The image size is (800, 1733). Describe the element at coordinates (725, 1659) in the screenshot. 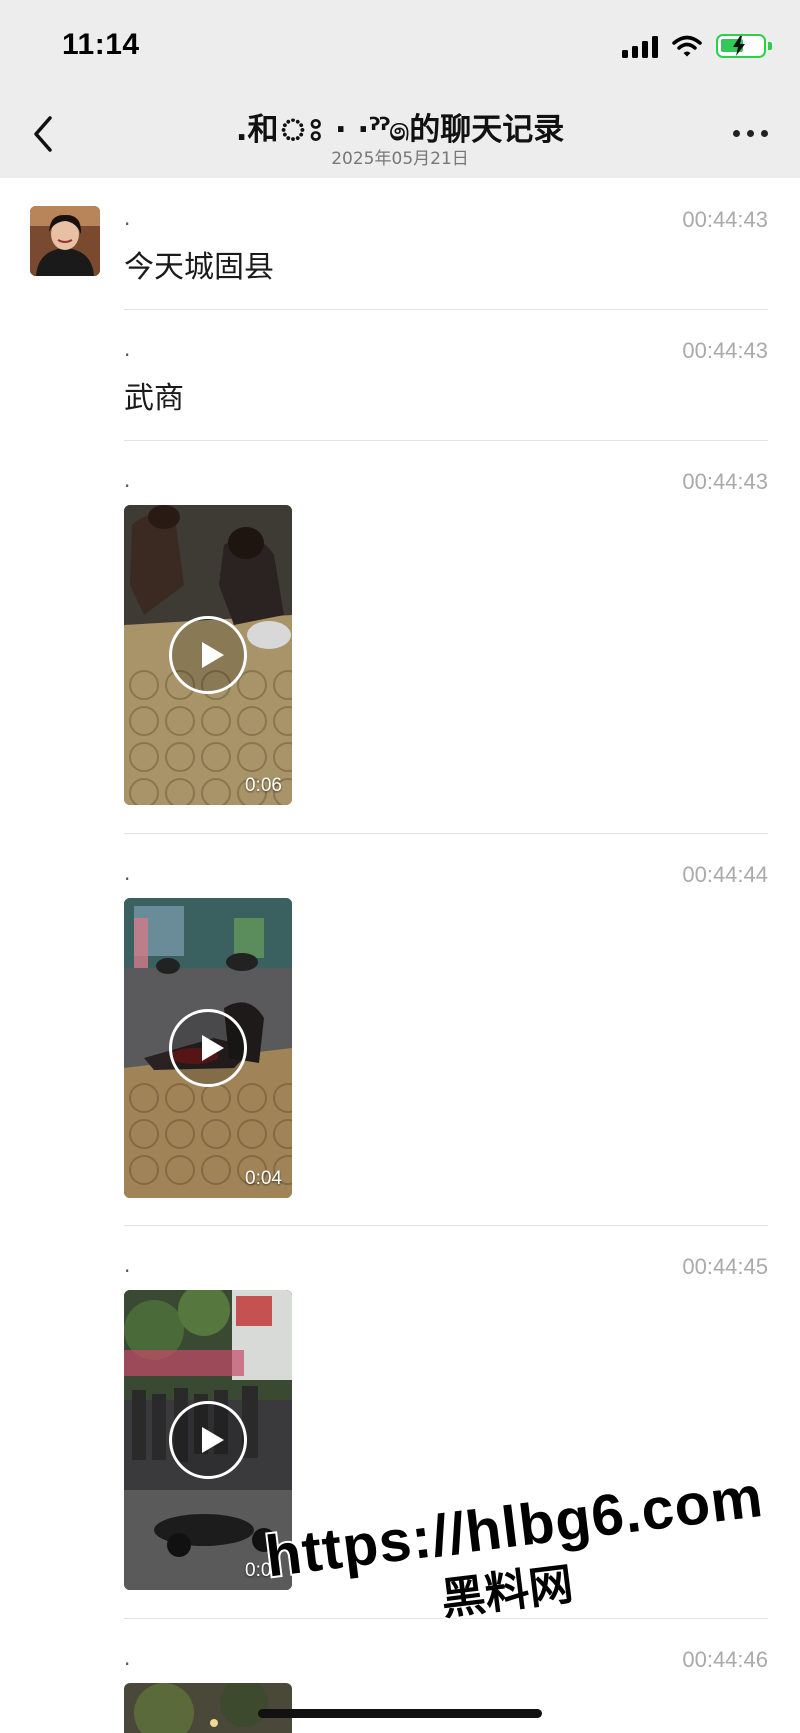

I see `message-time: 00:44:46` at that location.